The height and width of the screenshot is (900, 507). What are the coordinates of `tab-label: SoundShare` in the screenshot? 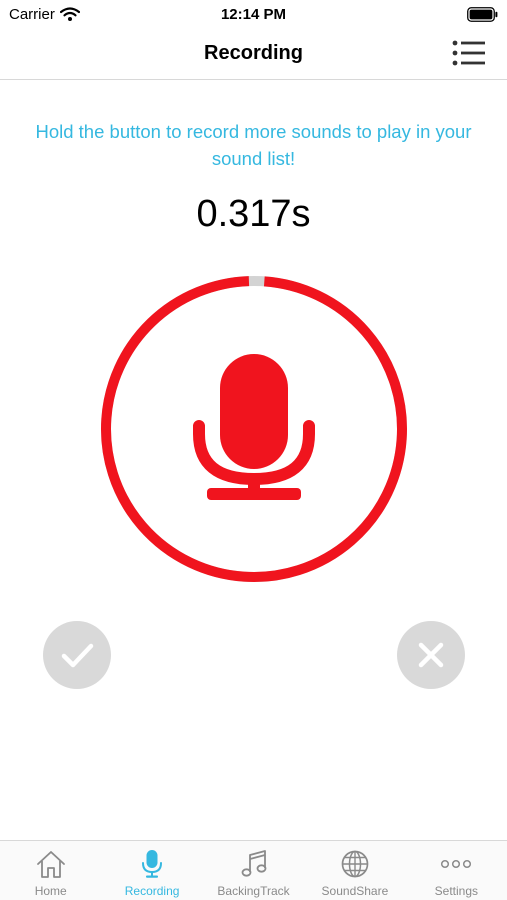 It's located at (355, 891).